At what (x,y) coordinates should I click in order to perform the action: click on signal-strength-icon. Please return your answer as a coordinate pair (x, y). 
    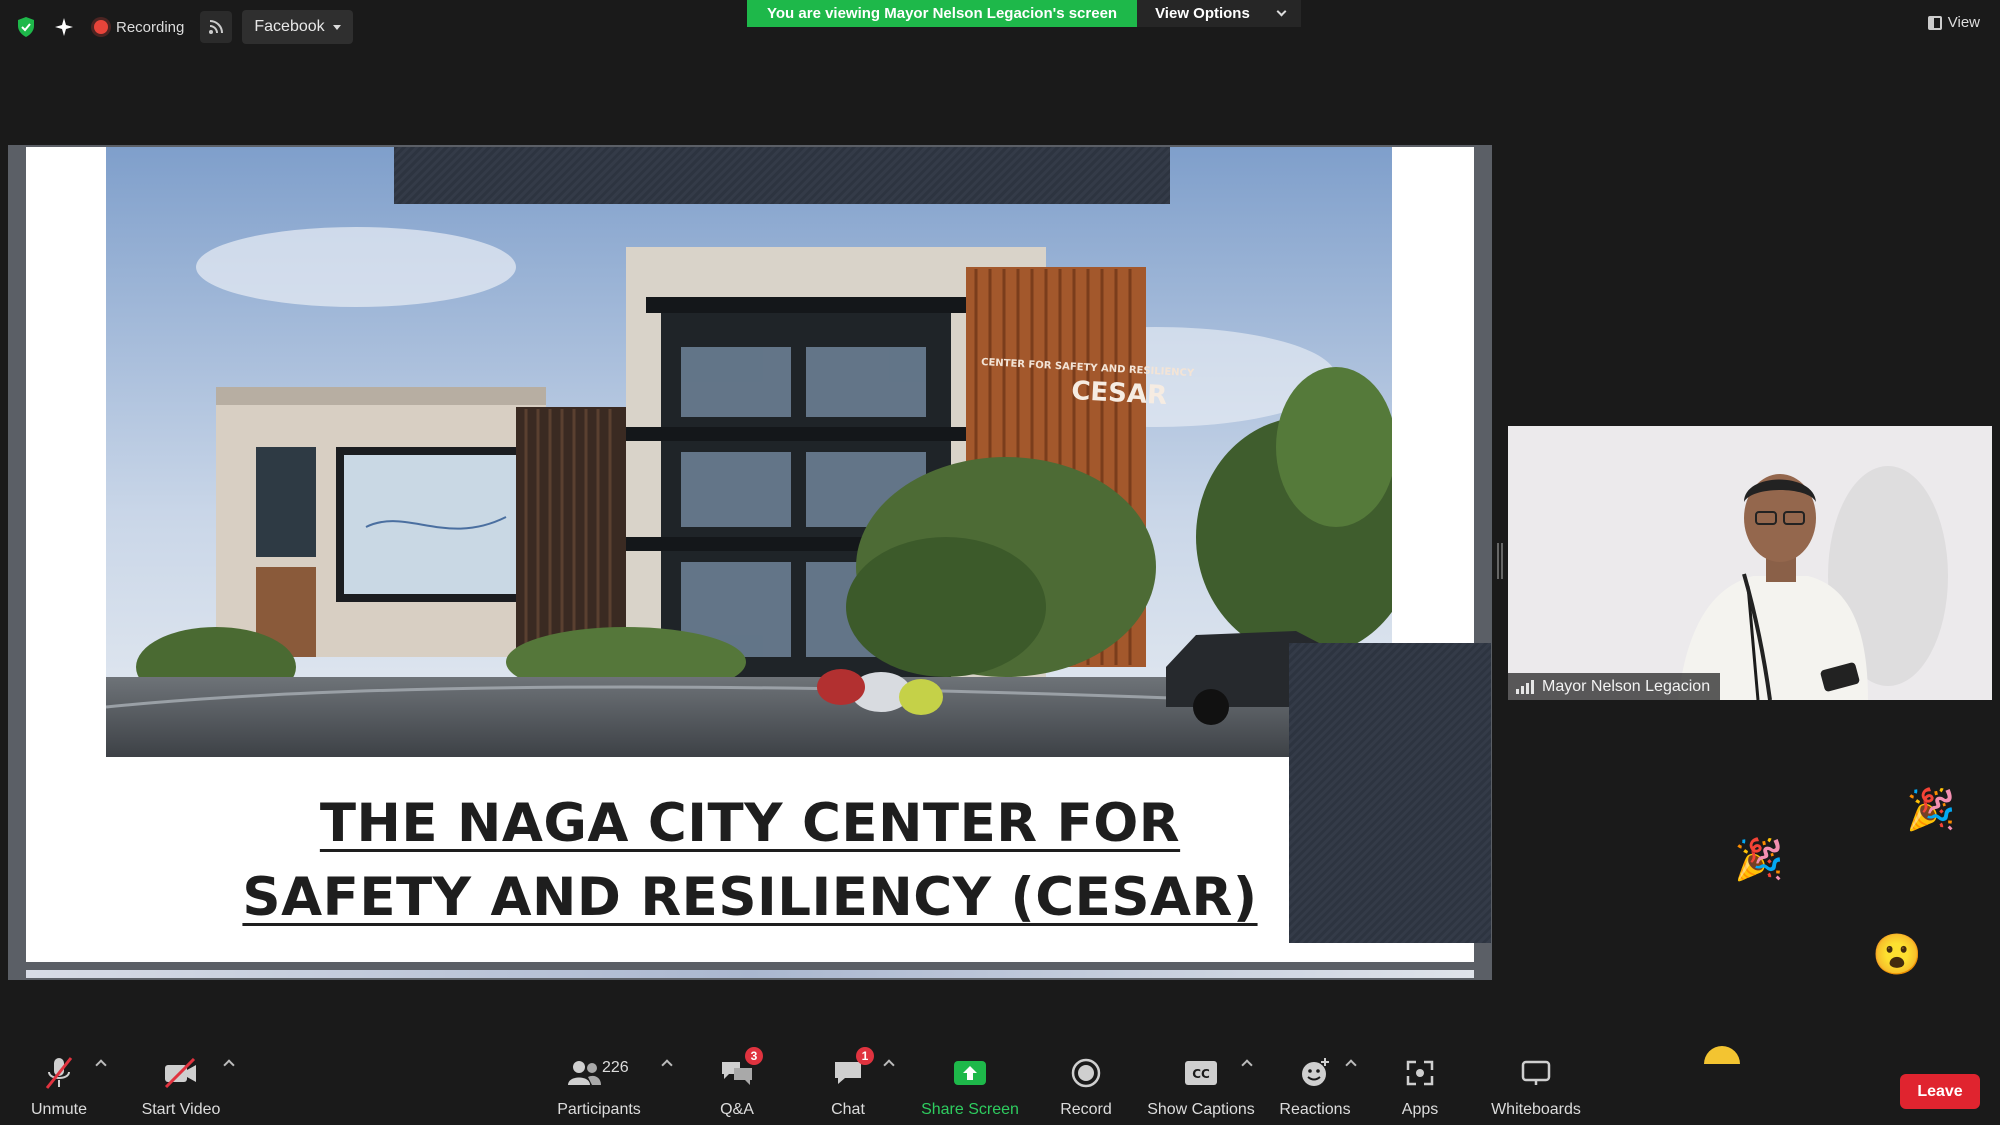
    Looking at the image, I should click on (1525, 686).